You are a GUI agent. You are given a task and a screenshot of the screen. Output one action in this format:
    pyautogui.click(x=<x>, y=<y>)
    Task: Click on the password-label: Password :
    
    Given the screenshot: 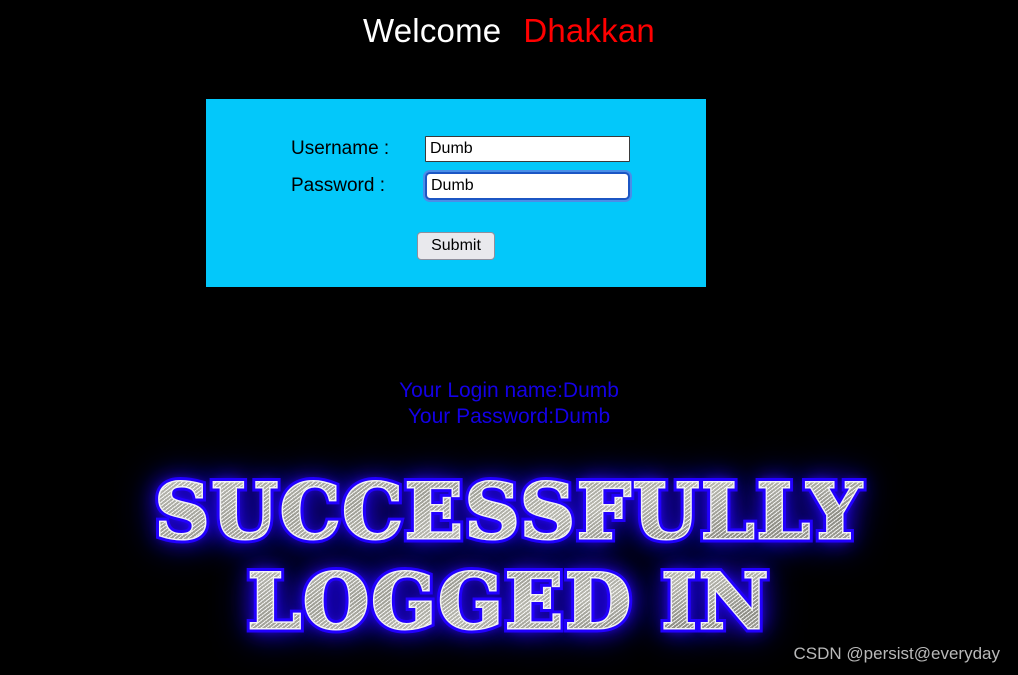 What is the action you would take?
    pyautogui.click(x=338, y=185)
    